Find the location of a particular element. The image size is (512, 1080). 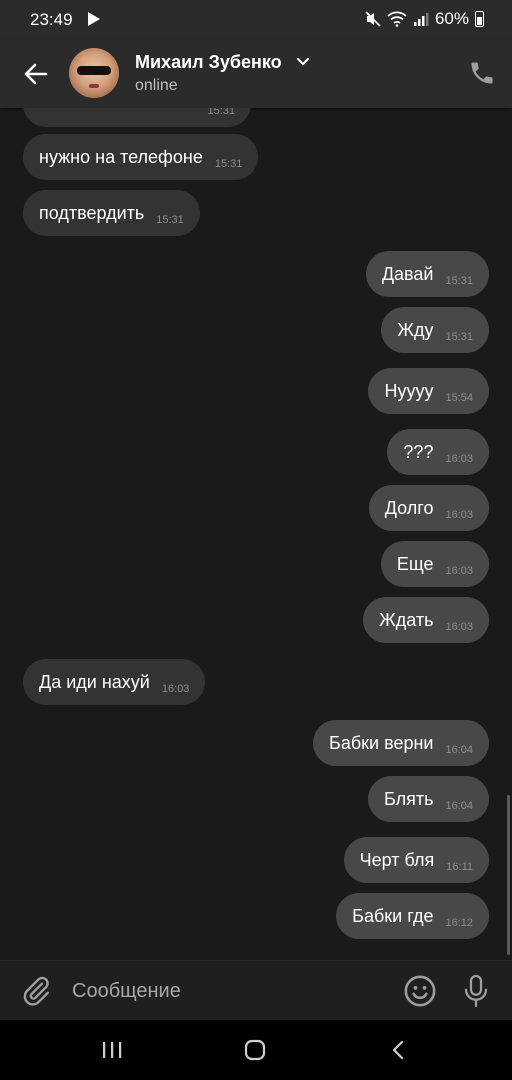

phone-icon is located at coordinates (482, 73).